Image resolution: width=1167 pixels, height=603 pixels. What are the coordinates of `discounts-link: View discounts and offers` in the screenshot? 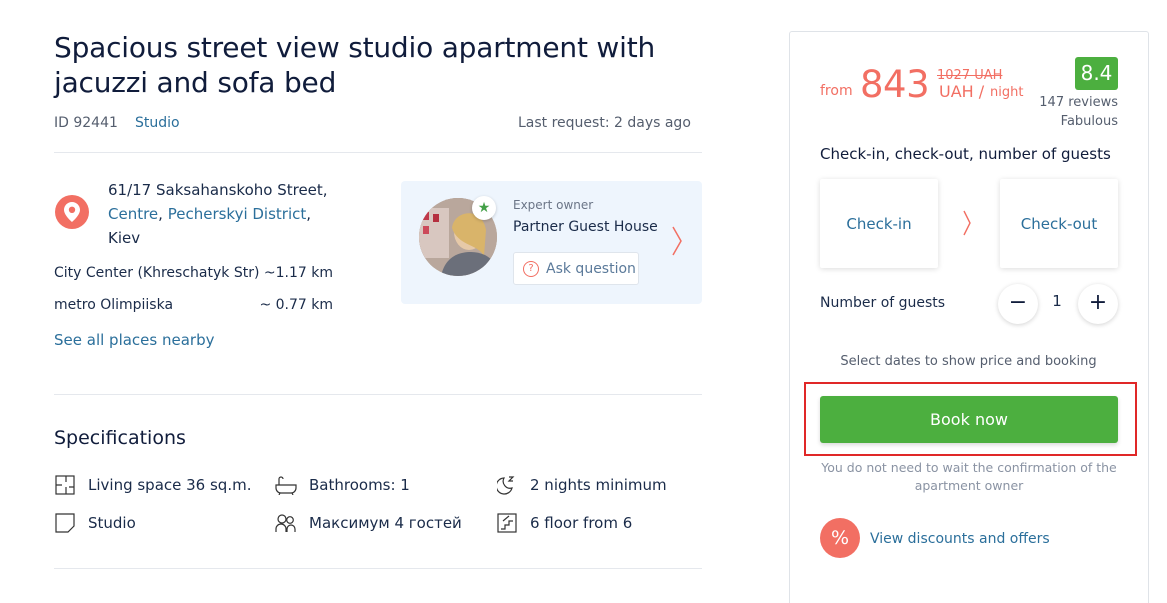 It's located at (960, 539).